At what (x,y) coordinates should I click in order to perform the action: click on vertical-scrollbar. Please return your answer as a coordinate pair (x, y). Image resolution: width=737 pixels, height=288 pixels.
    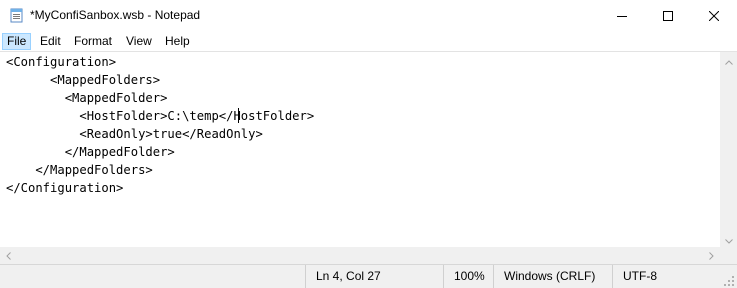
    Looking at the image, I should click on (728, 150).